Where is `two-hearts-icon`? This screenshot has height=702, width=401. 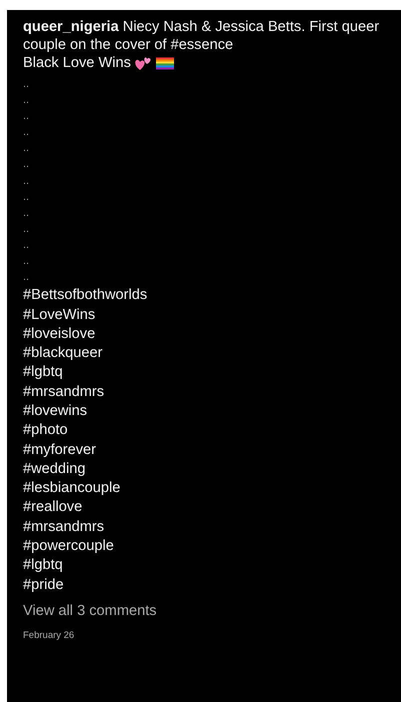
two-hearts-icon is located at coordinates (143, 63).